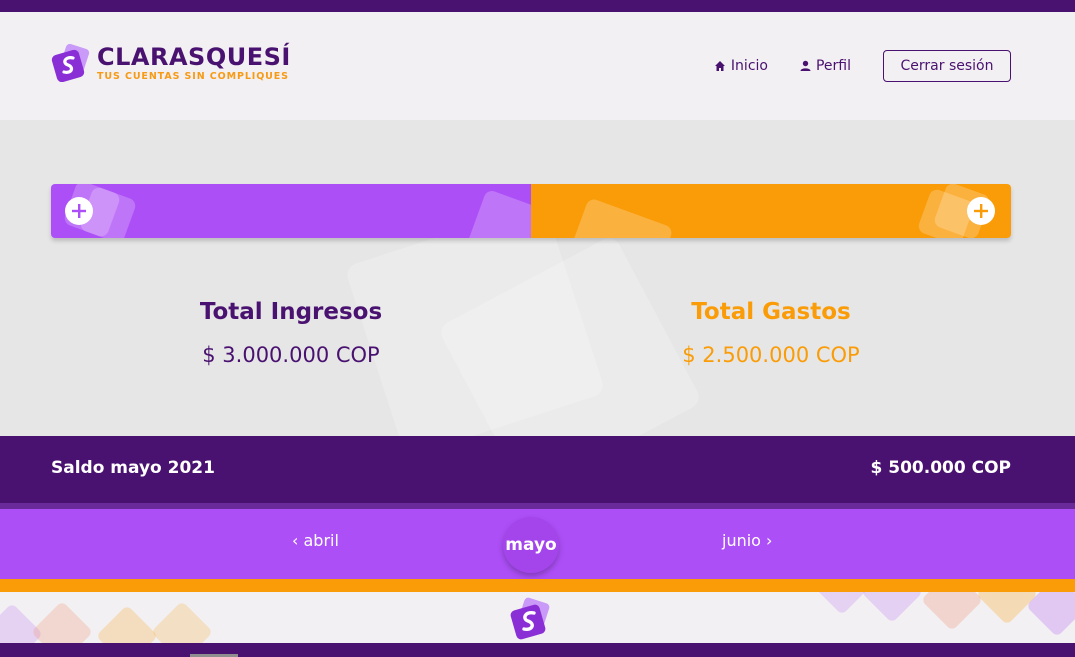 This screenshot has width=1075, height=657. I want to click on expense-value: $ 2.500.000 COP, so click(771, 355).